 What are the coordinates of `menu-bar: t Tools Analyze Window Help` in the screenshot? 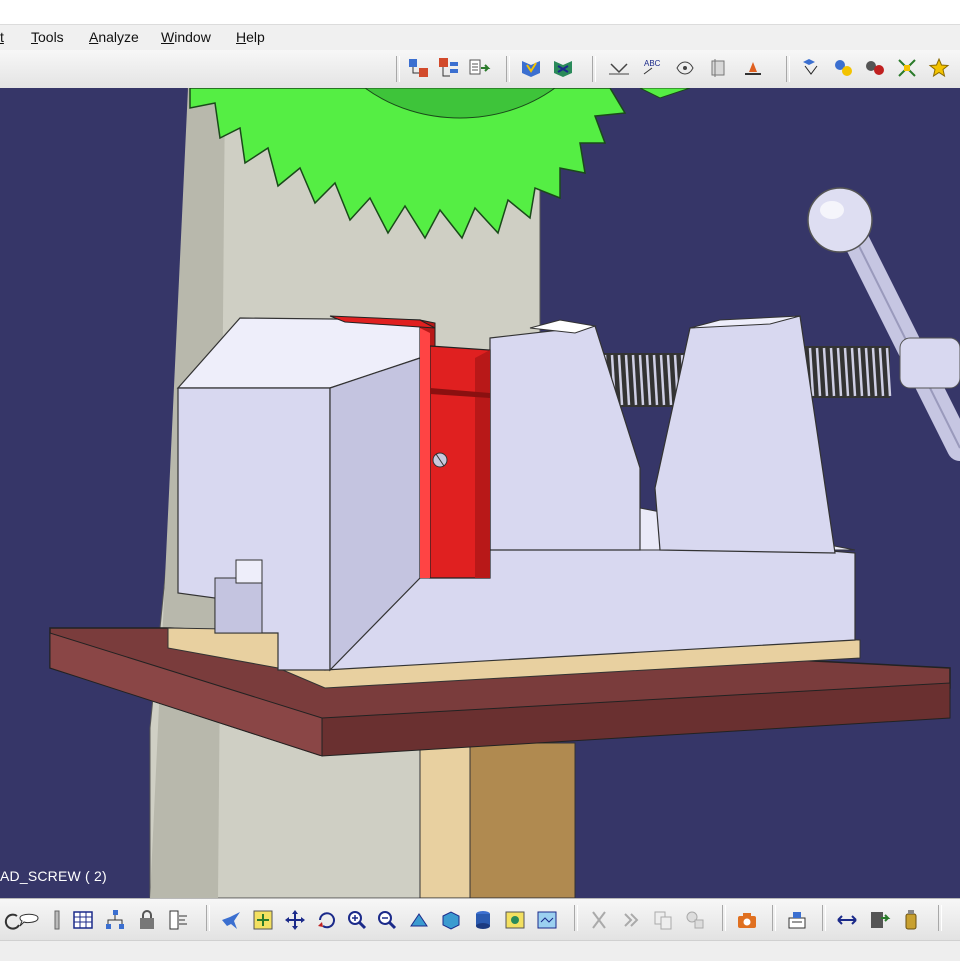 It's located at (480, 37).